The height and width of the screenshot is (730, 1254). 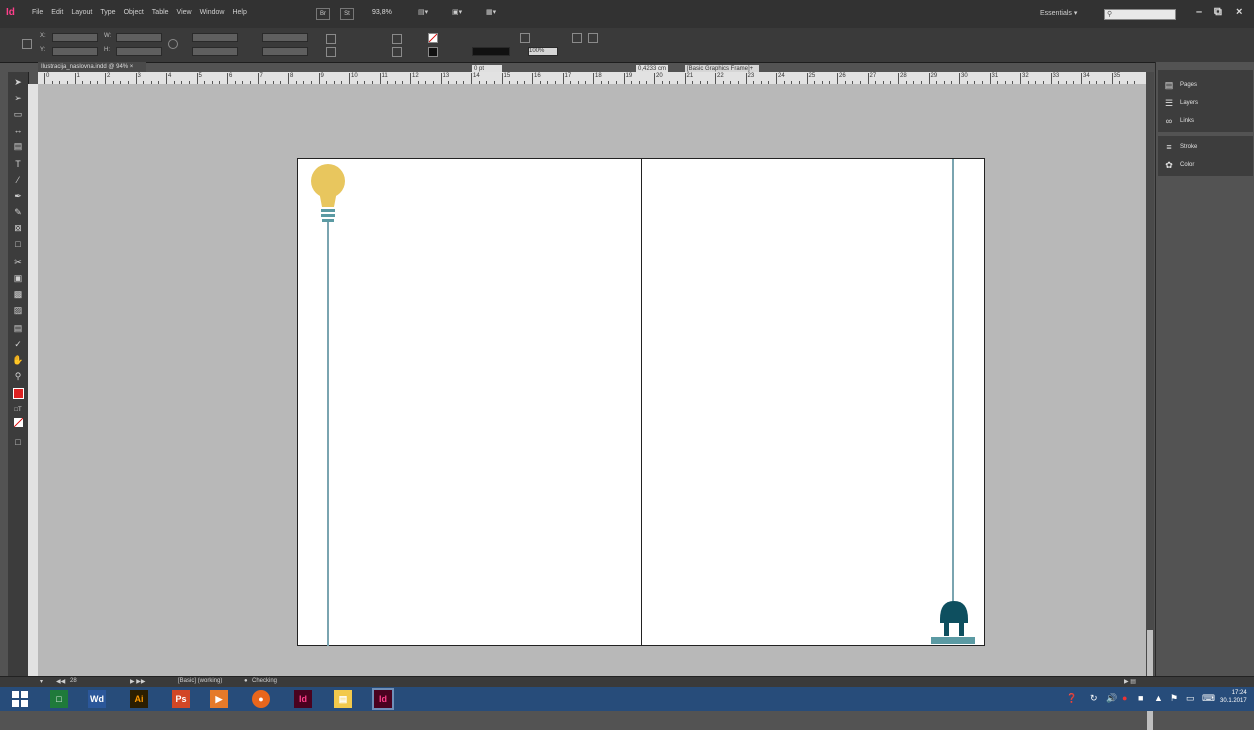 I want to click on antivirus-tray-icon: ●, so click(x=1124, y=698).